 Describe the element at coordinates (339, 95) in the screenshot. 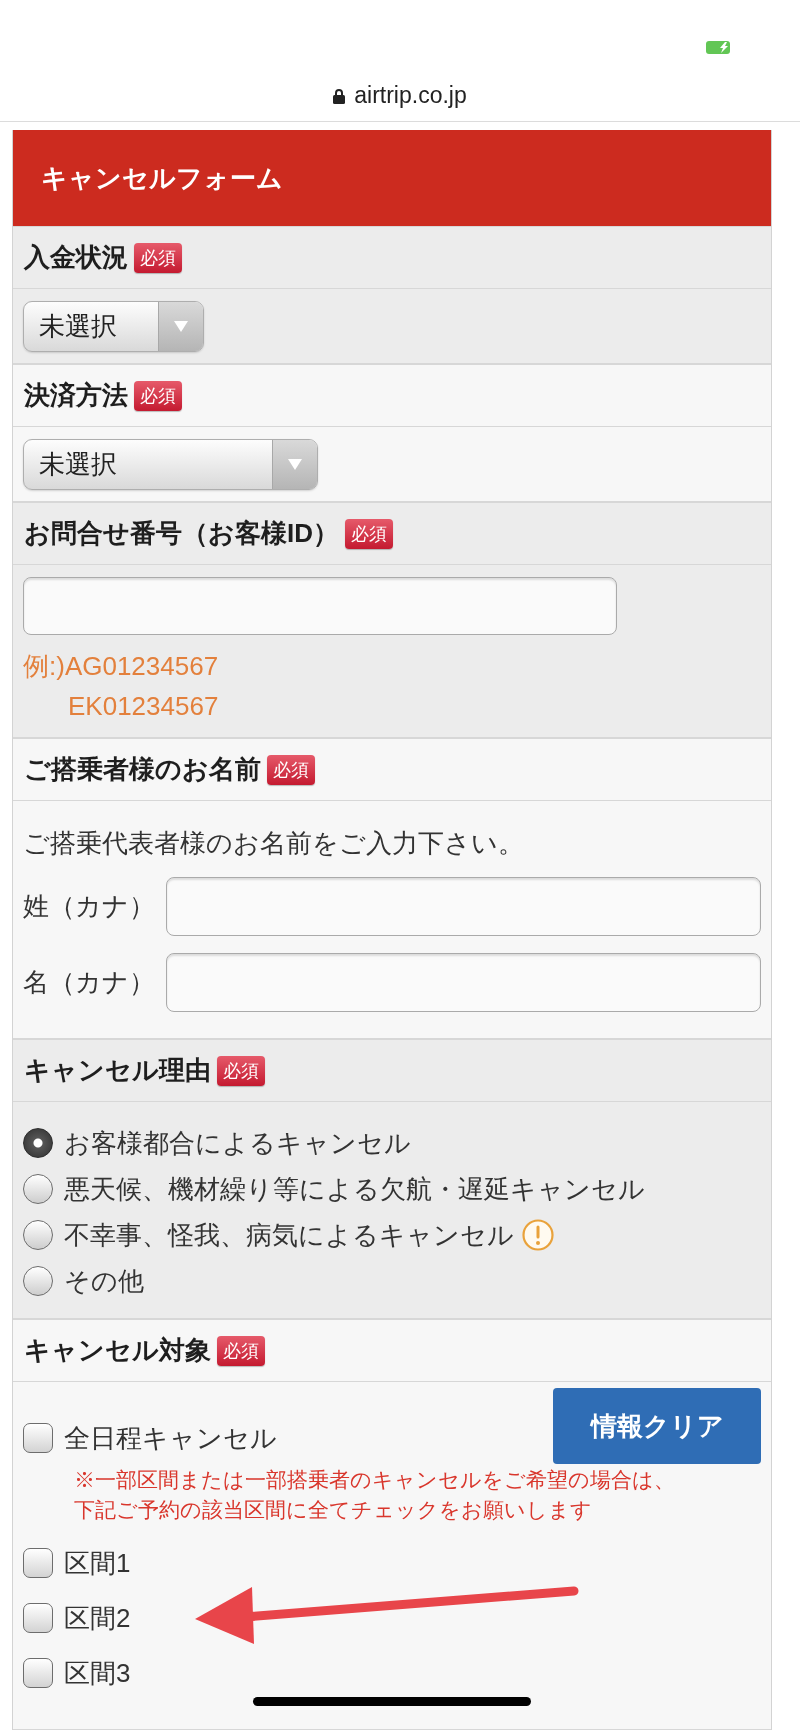

I see `lock-icon` at that location.